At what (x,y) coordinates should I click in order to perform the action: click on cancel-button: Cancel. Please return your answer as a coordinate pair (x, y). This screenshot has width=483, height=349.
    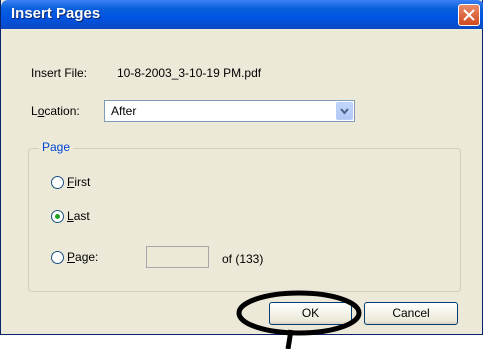
    Looking at the image, I should click on (411, 313).